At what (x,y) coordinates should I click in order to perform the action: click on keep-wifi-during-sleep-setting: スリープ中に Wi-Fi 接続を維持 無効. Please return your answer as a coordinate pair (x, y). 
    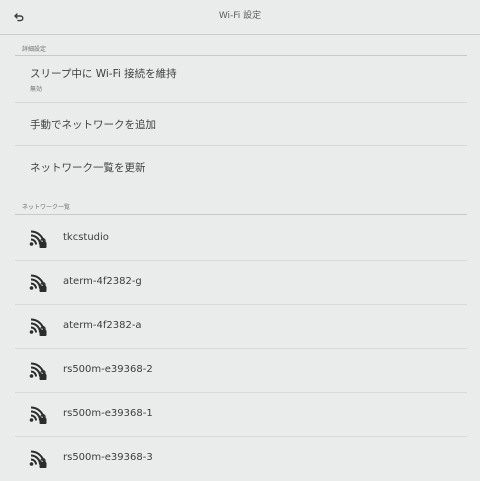
    Looking at the image, I should click on (240, 79).